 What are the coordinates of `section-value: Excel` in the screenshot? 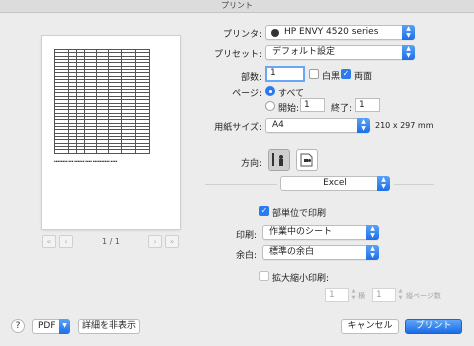 It's located at (335, 183).